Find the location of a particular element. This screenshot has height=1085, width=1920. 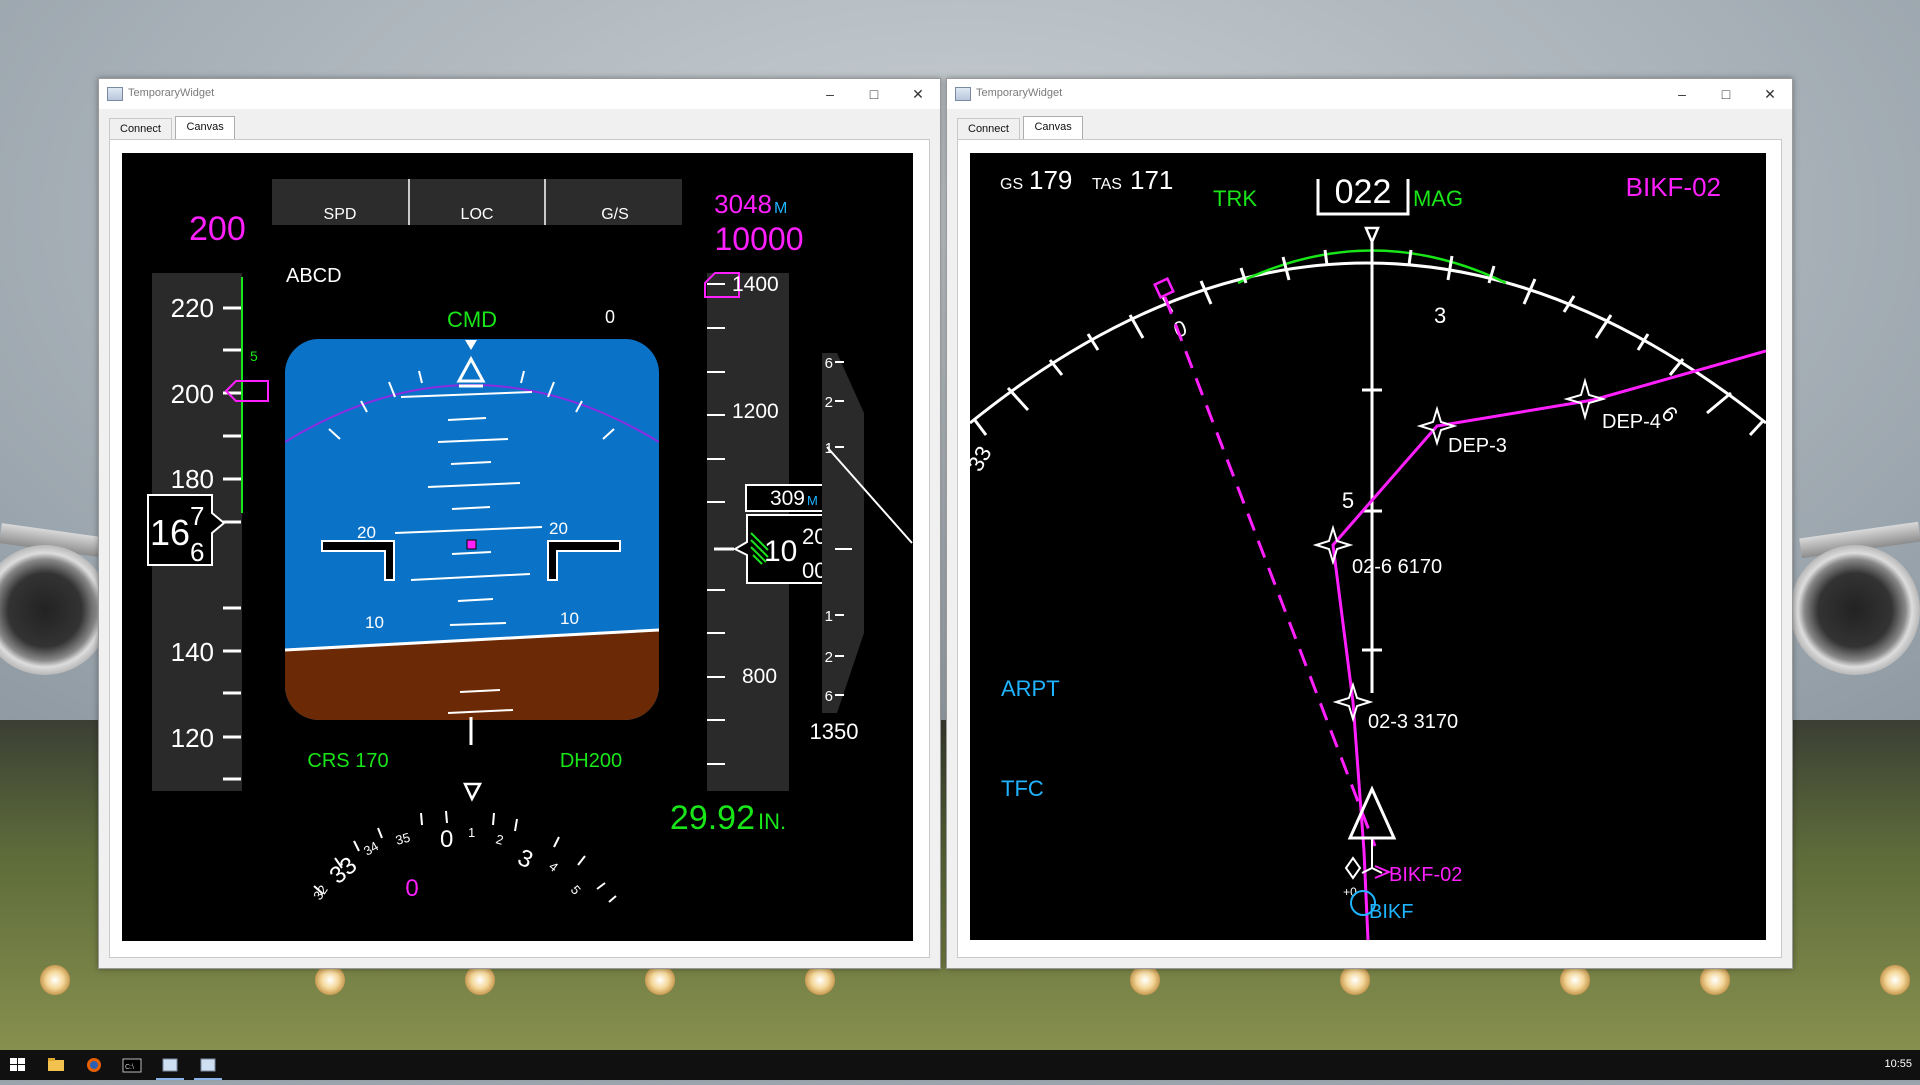

flight-plan-route is located at coordinates (1549, 645).